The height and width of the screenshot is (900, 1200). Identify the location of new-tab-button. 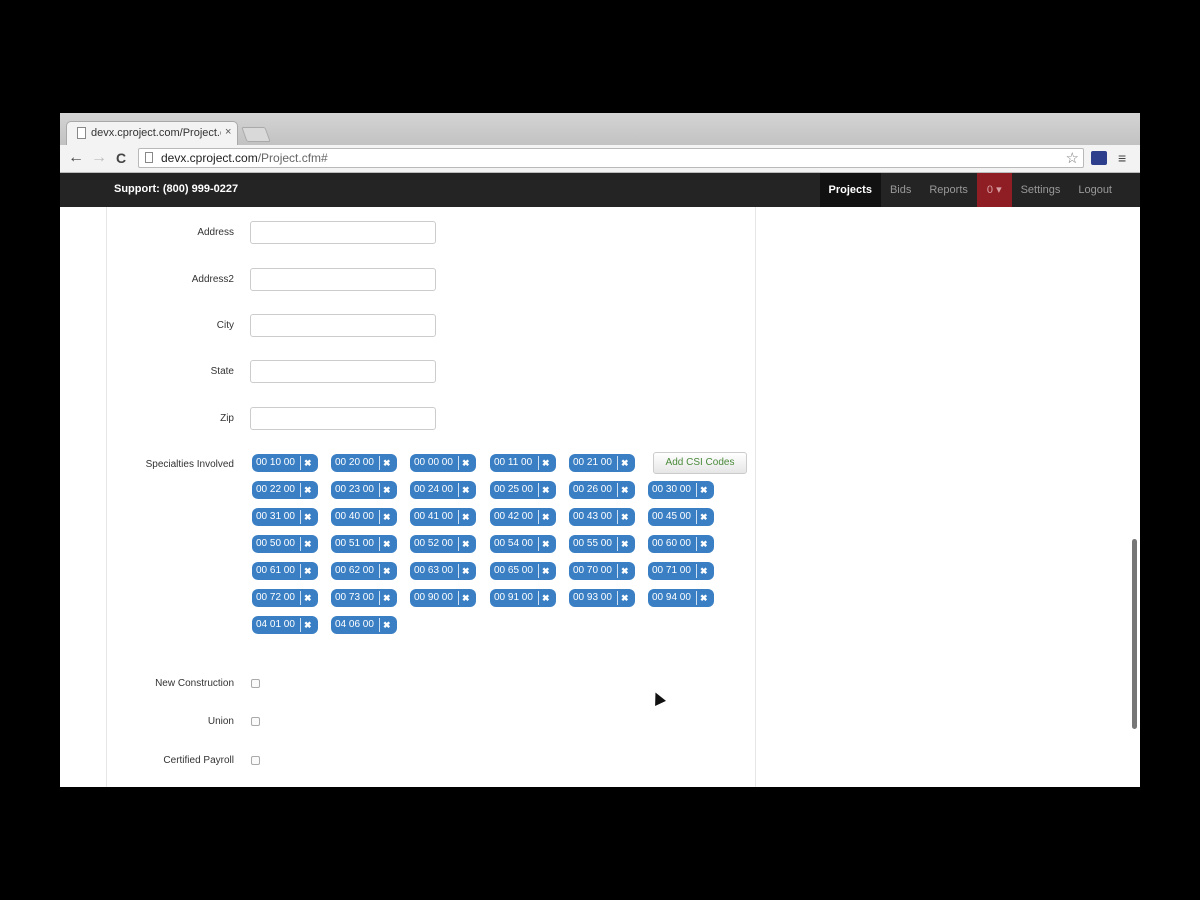
(256, 134).